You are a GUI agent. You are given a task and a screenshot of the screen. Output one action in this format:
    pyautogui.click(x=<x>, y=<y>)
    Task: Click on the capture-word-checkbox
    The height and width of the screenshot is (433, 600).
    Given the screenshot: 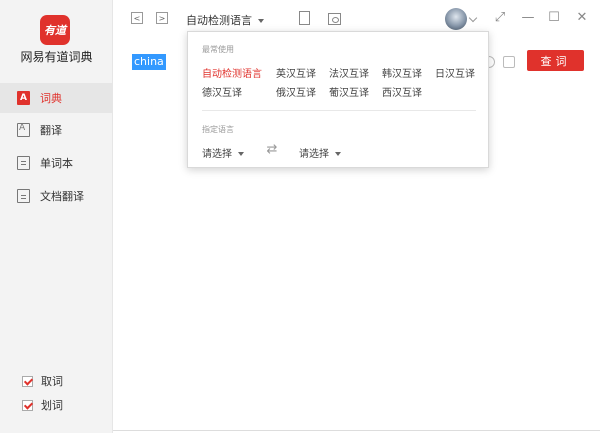 What is the action you would take?
    pyautogui.click(x=27, y=381)
    